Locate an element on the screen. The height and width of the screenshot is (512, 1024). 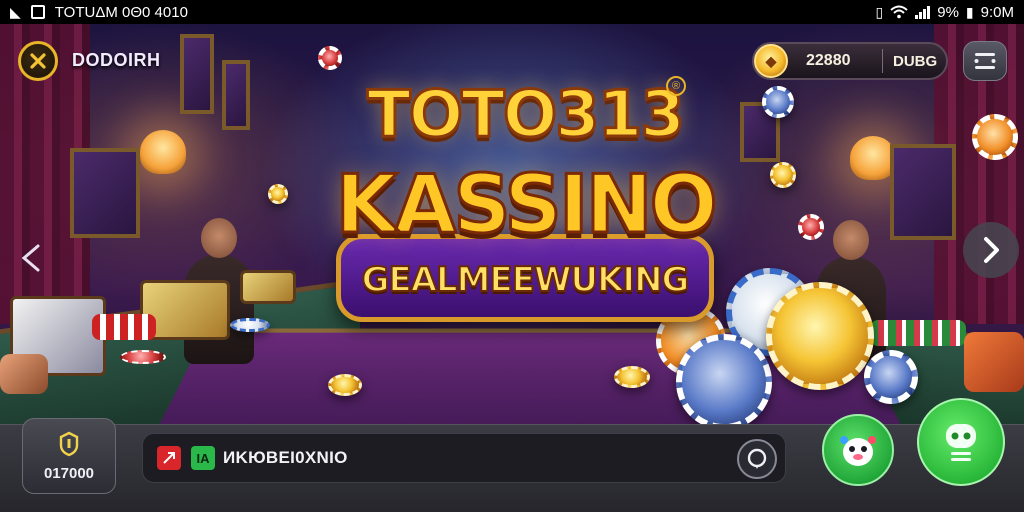
chat-button is located at coordinates (757, 459).